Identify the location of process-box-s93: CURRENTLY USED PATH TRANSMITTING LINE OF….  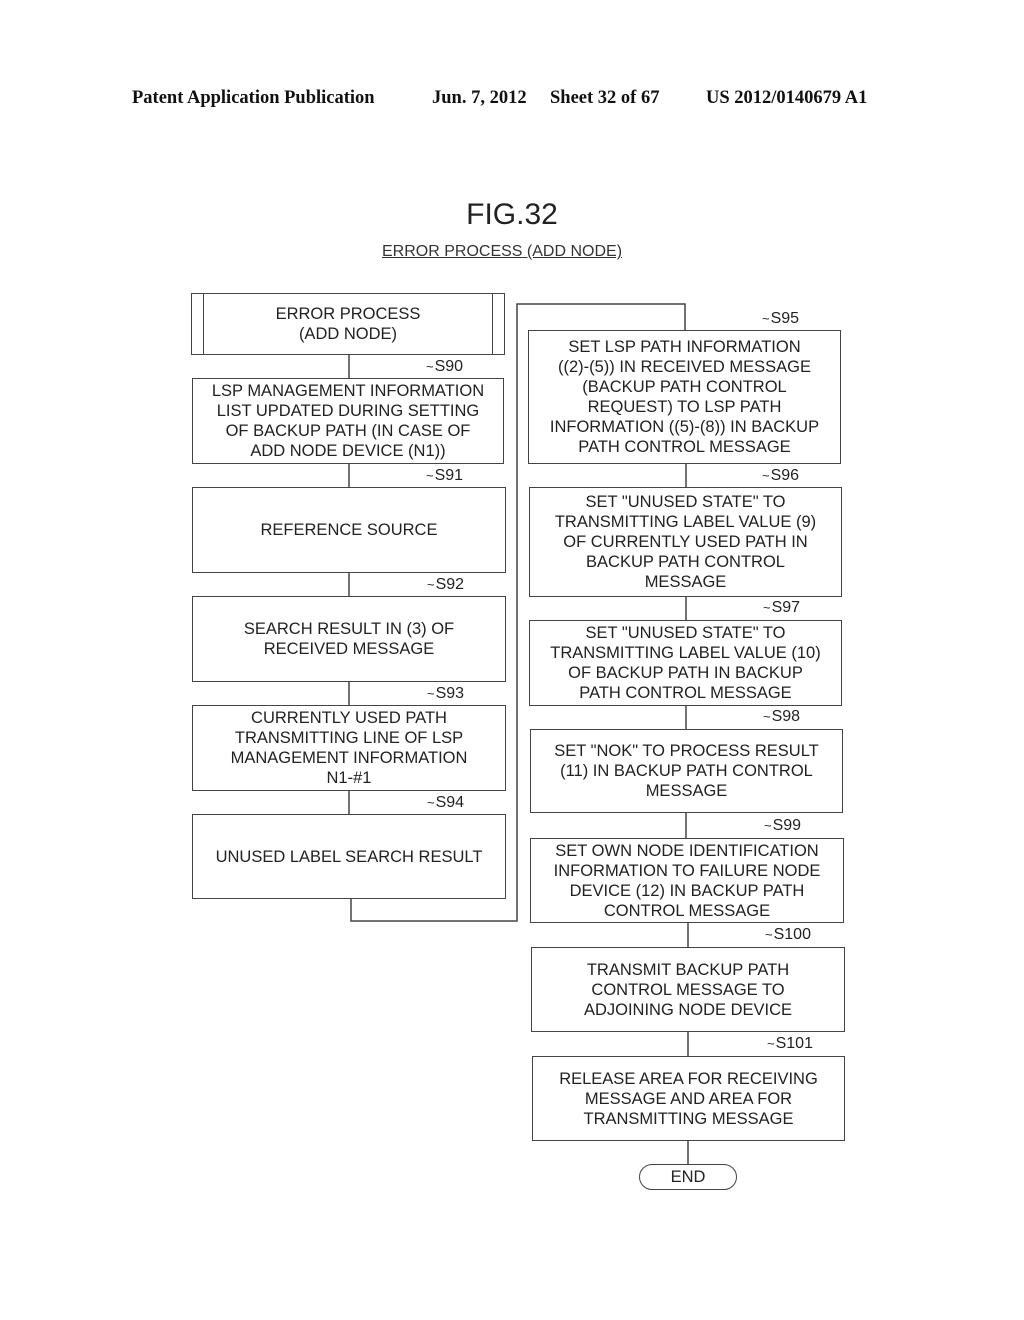
(349, 748).